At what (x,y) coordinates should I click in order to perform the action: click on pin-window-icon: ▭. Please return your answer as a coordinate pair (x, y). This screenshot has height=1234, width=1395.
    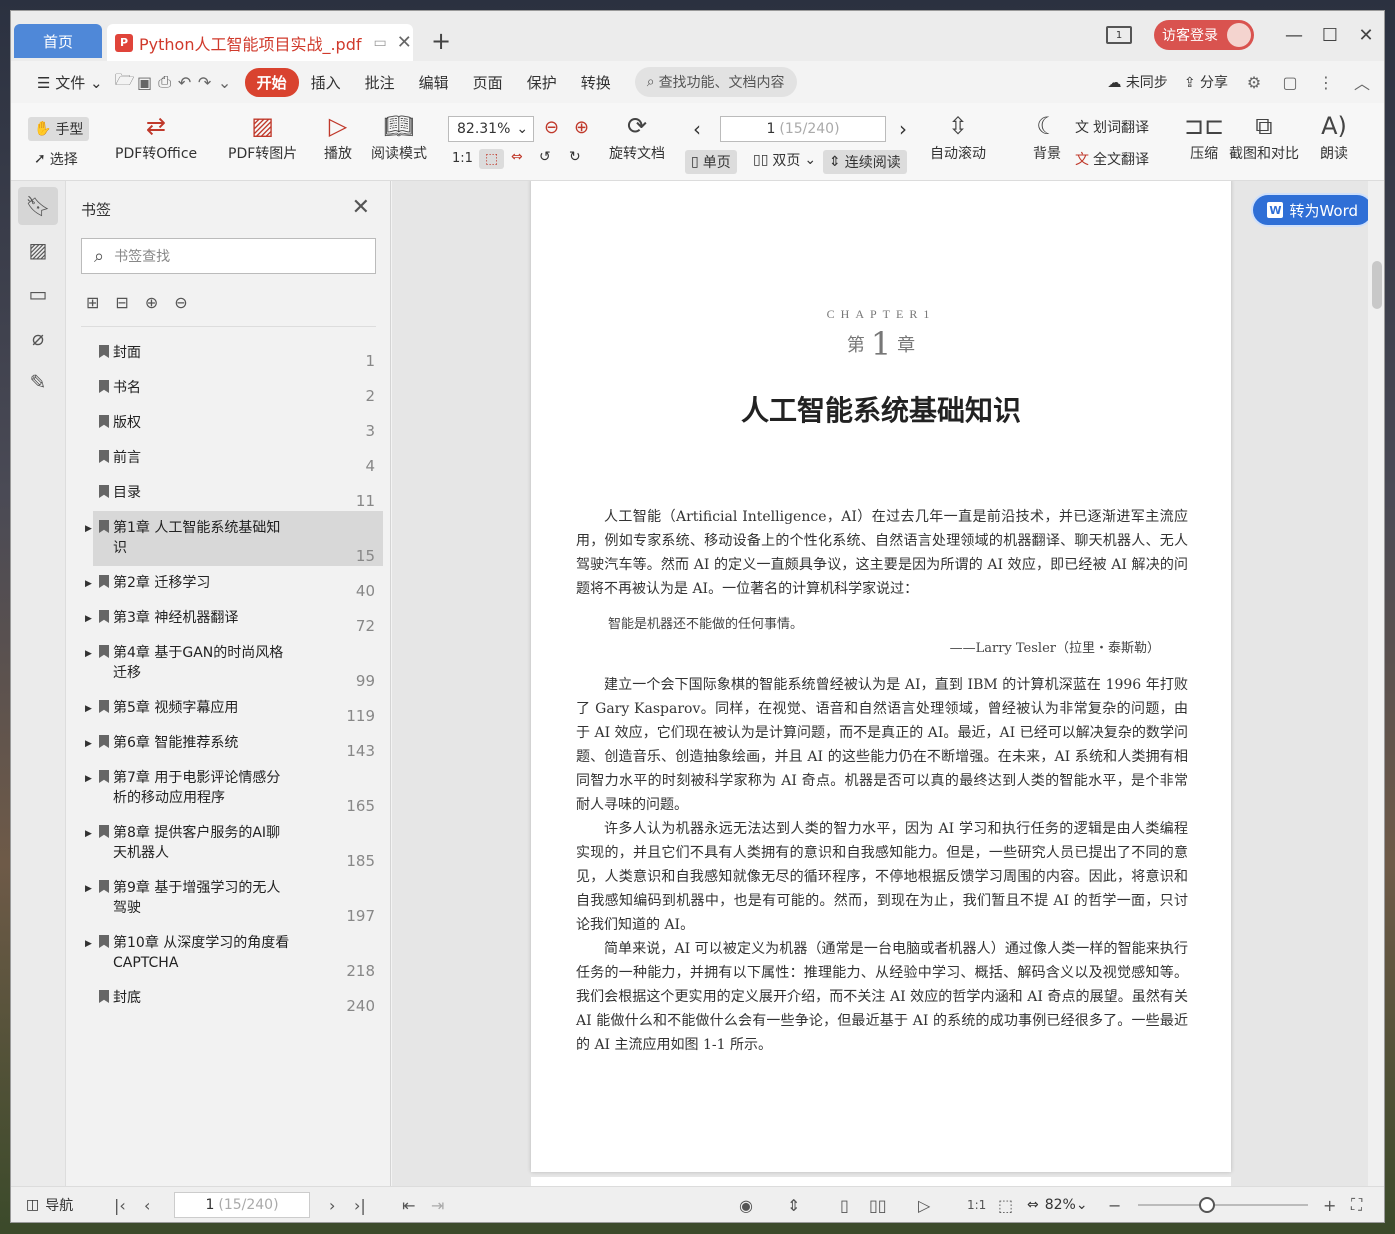
    Looking at the image, I should click on (380, 43).